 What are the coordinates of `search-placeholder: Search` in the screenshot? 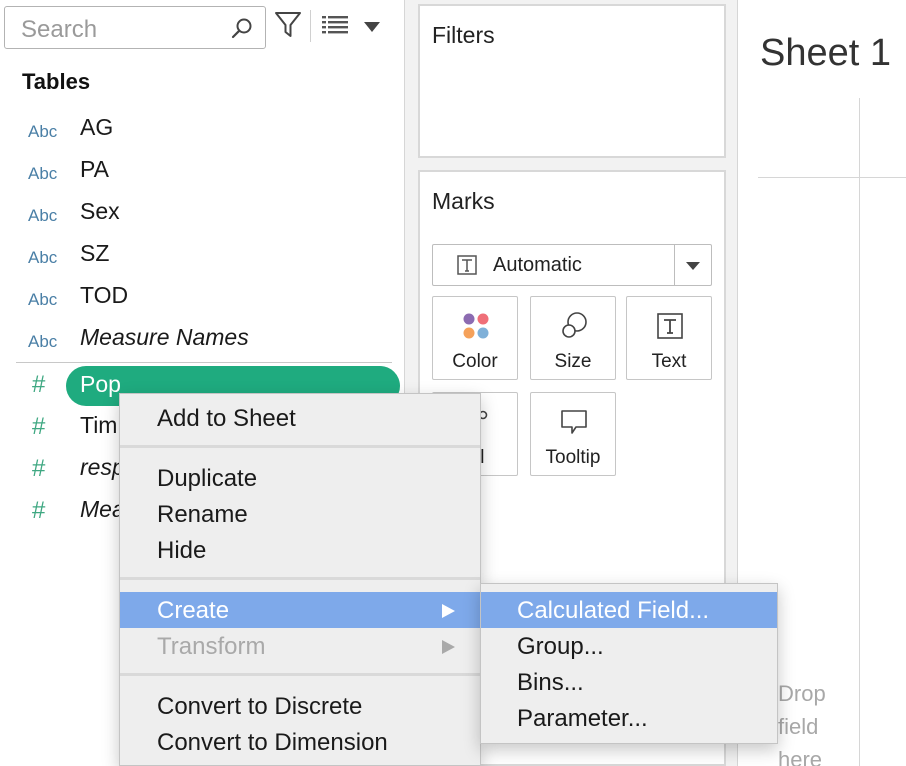 It's located at (59, 29).